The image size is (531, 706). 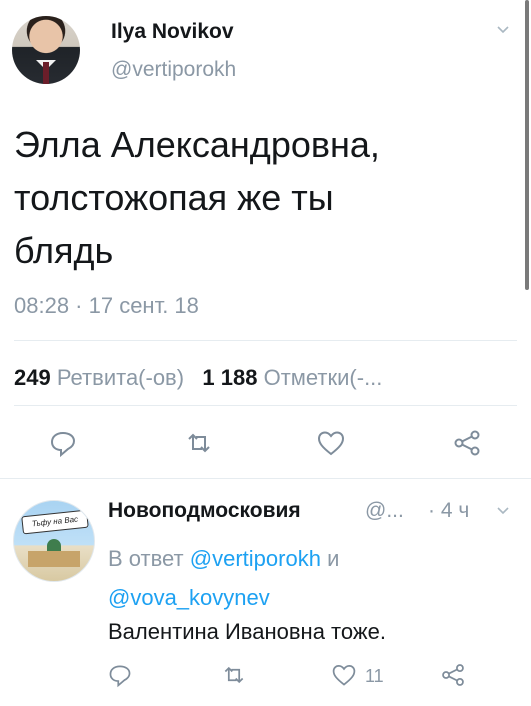 I want to click on mention-link: @vertiporokh, so click(x=255, y=558).